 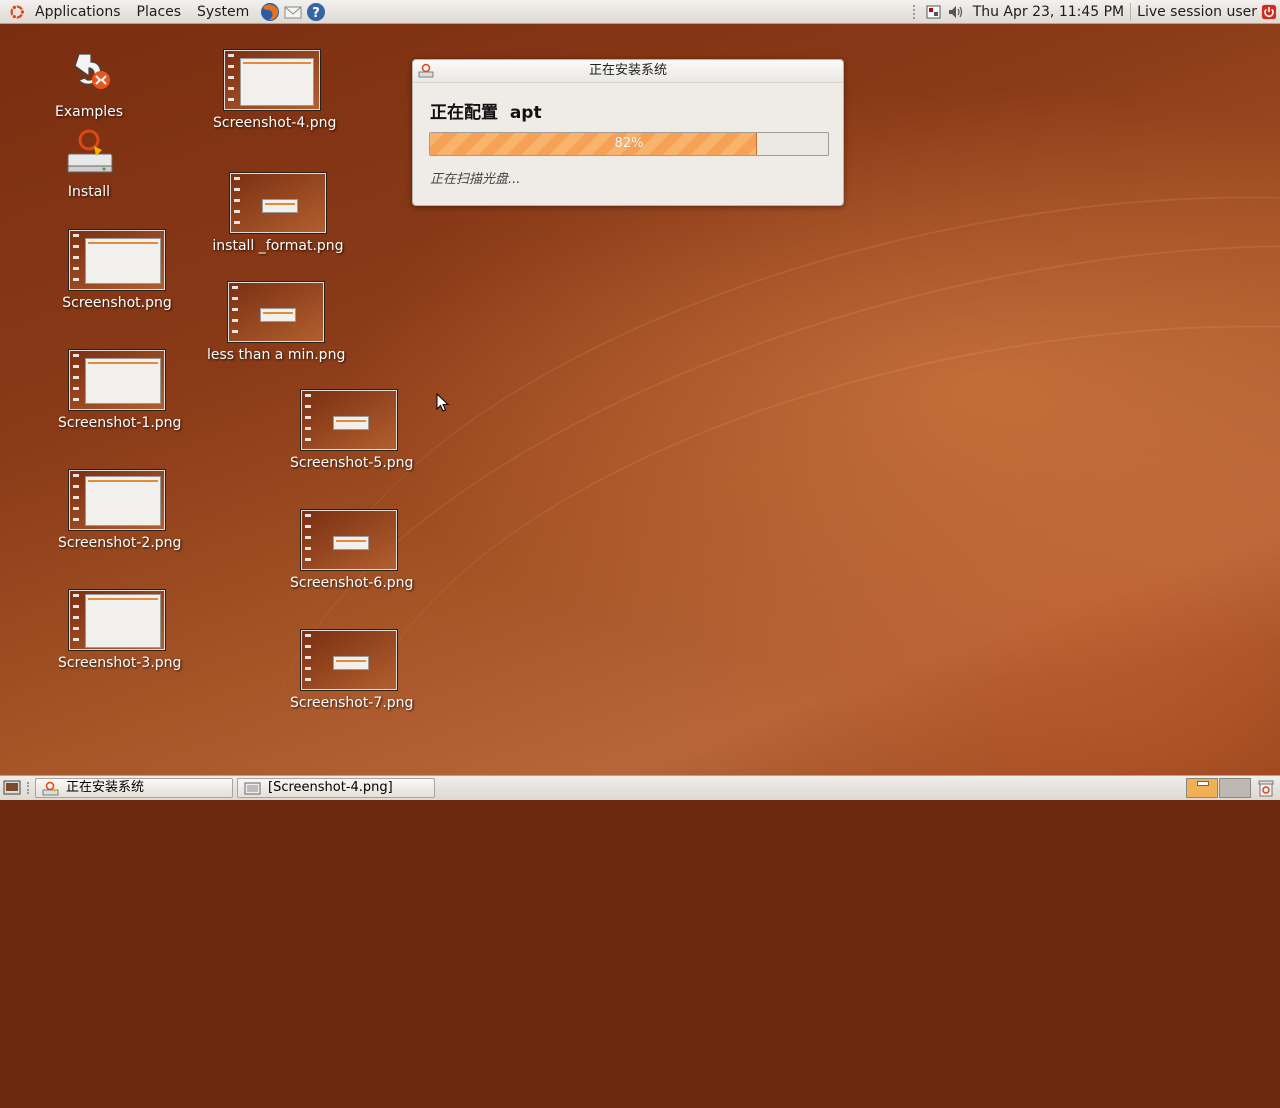 I want to click on desktop-icon-examples: Examples, so click(x=89, y=84).